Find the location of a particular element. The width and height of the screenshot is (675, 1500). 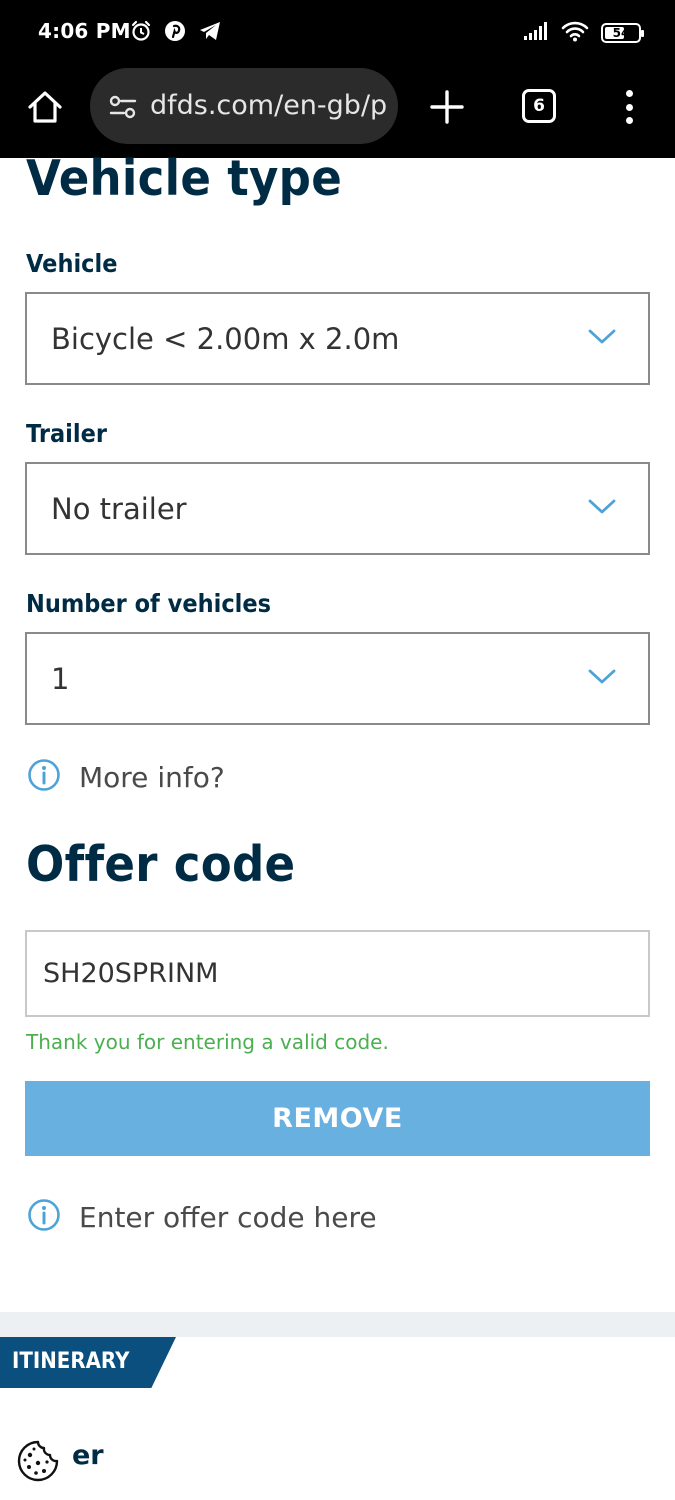

more-info-link: More info? is located at coordinates (126, 777).